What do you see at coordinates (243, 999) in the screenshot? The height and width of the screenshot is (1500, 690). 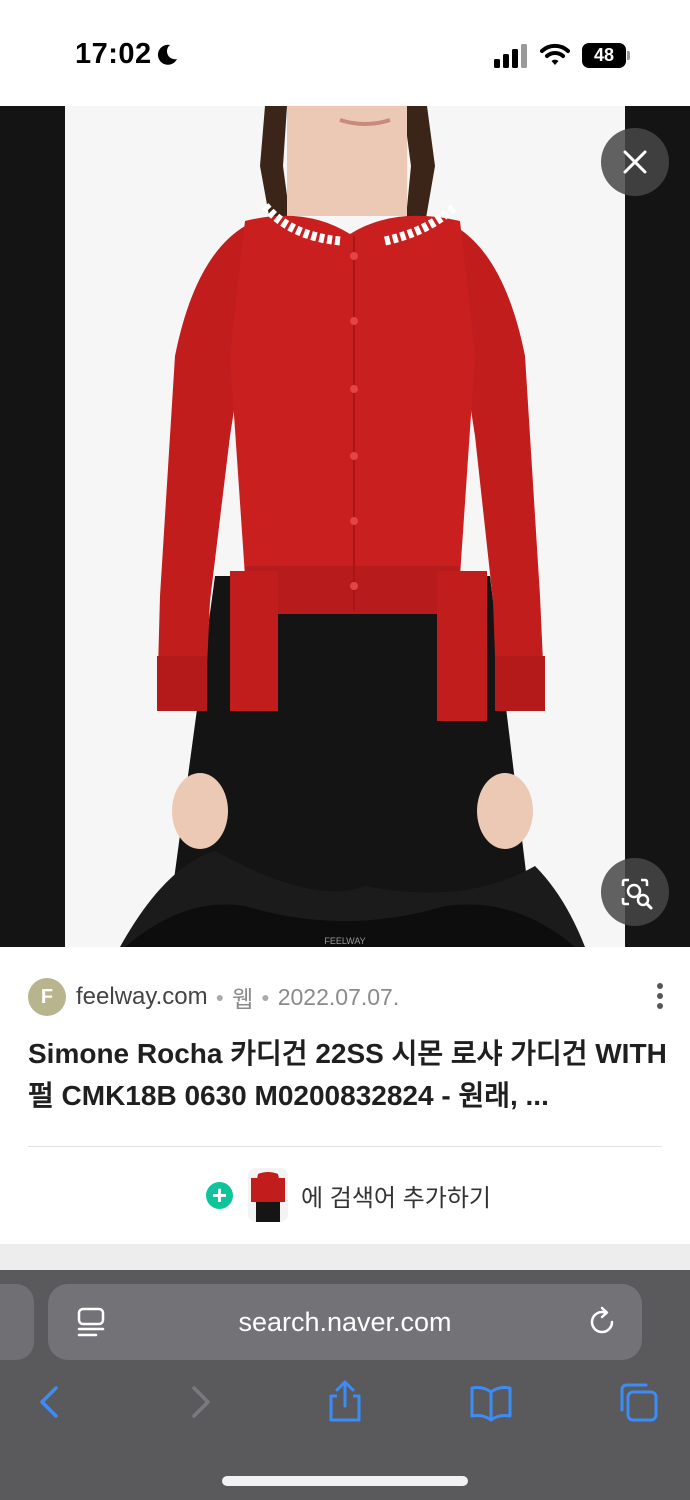 I see `result-type: 웹` at bounding box center [243, 999].